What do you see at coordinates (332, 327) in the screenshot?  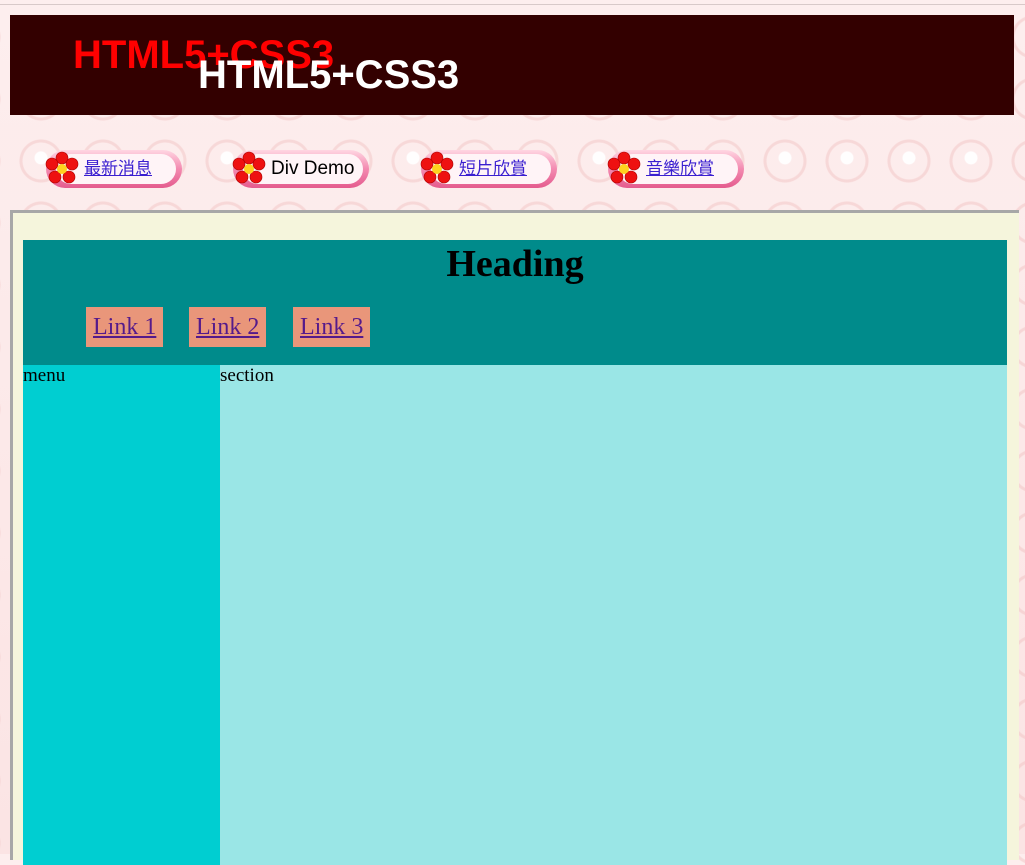 I see `link-3: Link 3` at bounding box center [332, 327].